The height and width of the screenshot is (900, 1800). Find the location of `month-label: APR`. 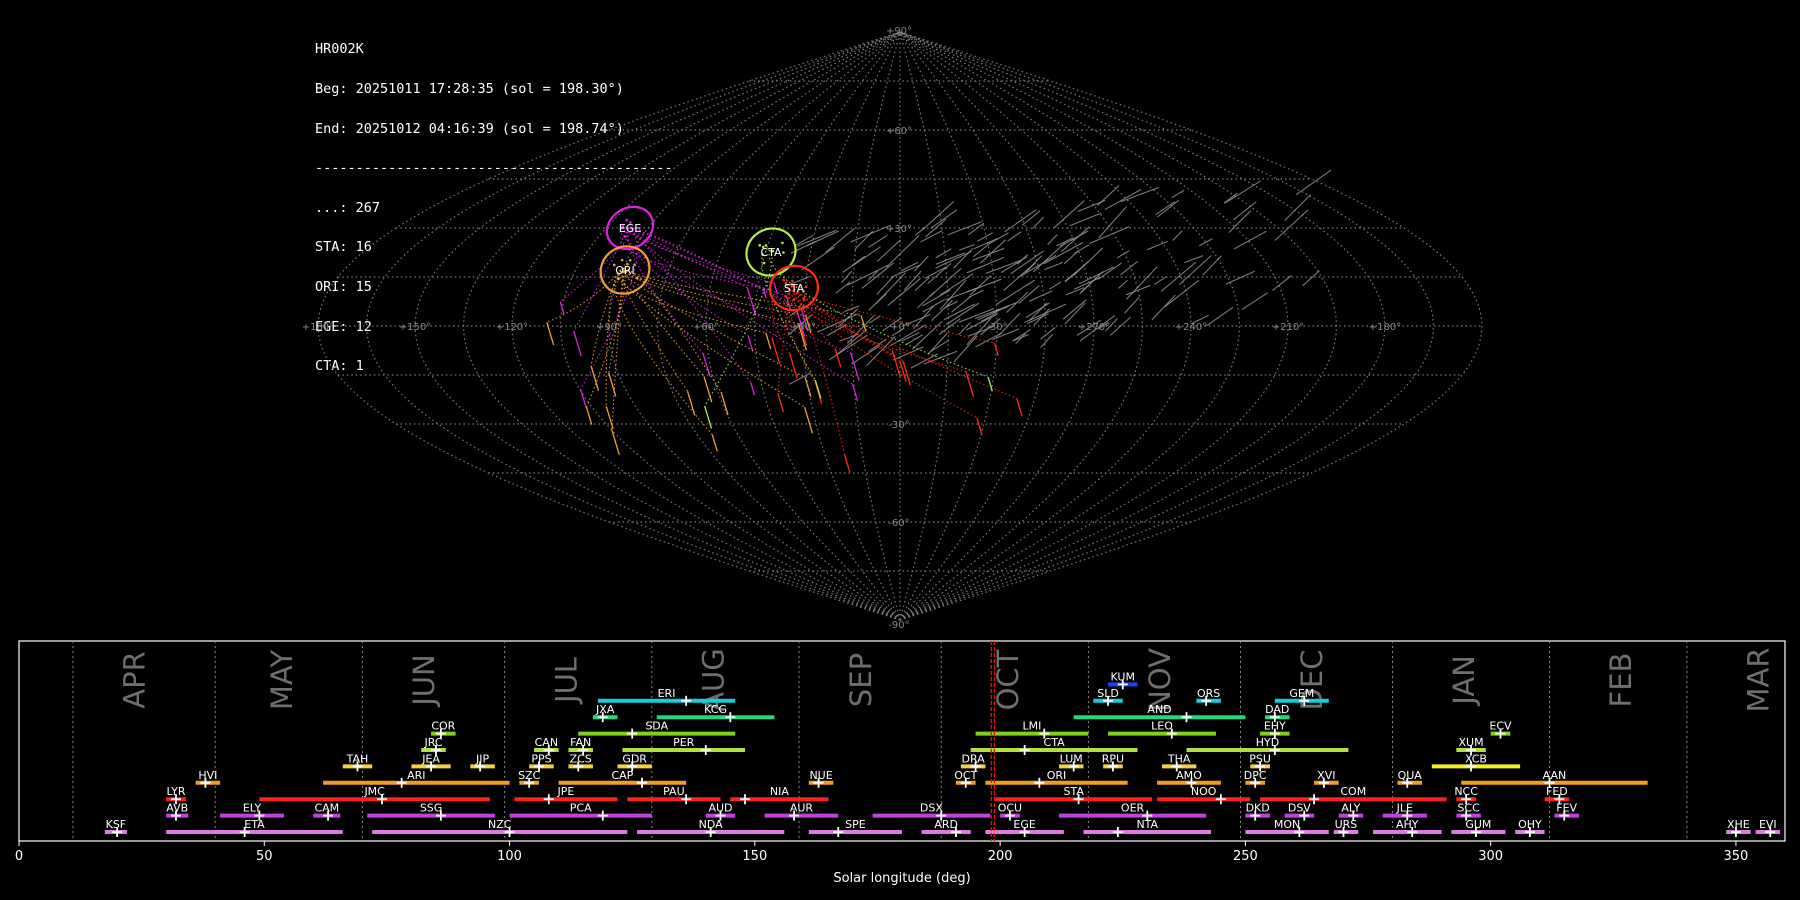

month-label: APR is located at coordinates (135, 679).